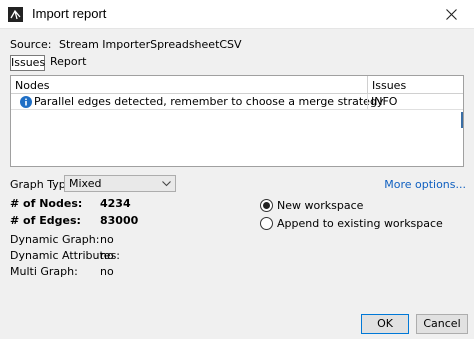 This screenshot has width=474, height=339. I want to click on graph-type-value: Mixed, so click(85, 183).